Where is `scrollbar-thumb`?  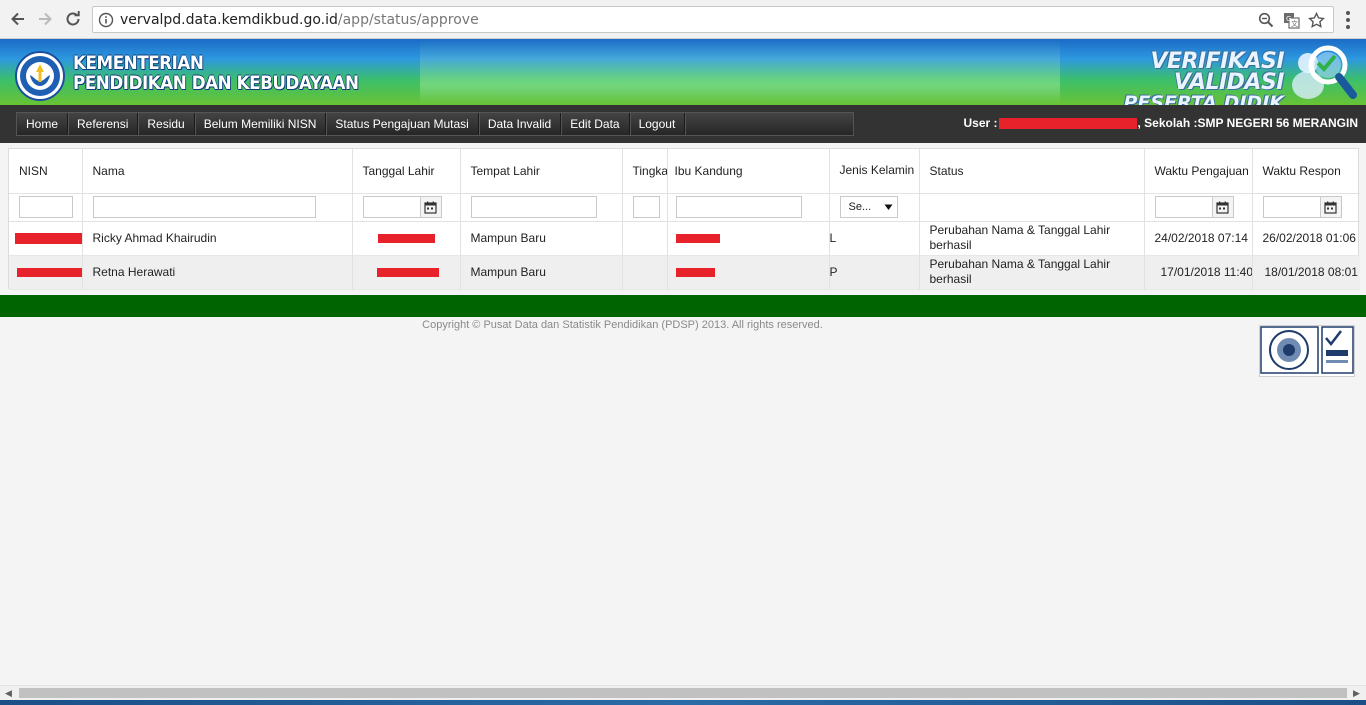 scrollbar-thumb is located at coordinates (683, 693).